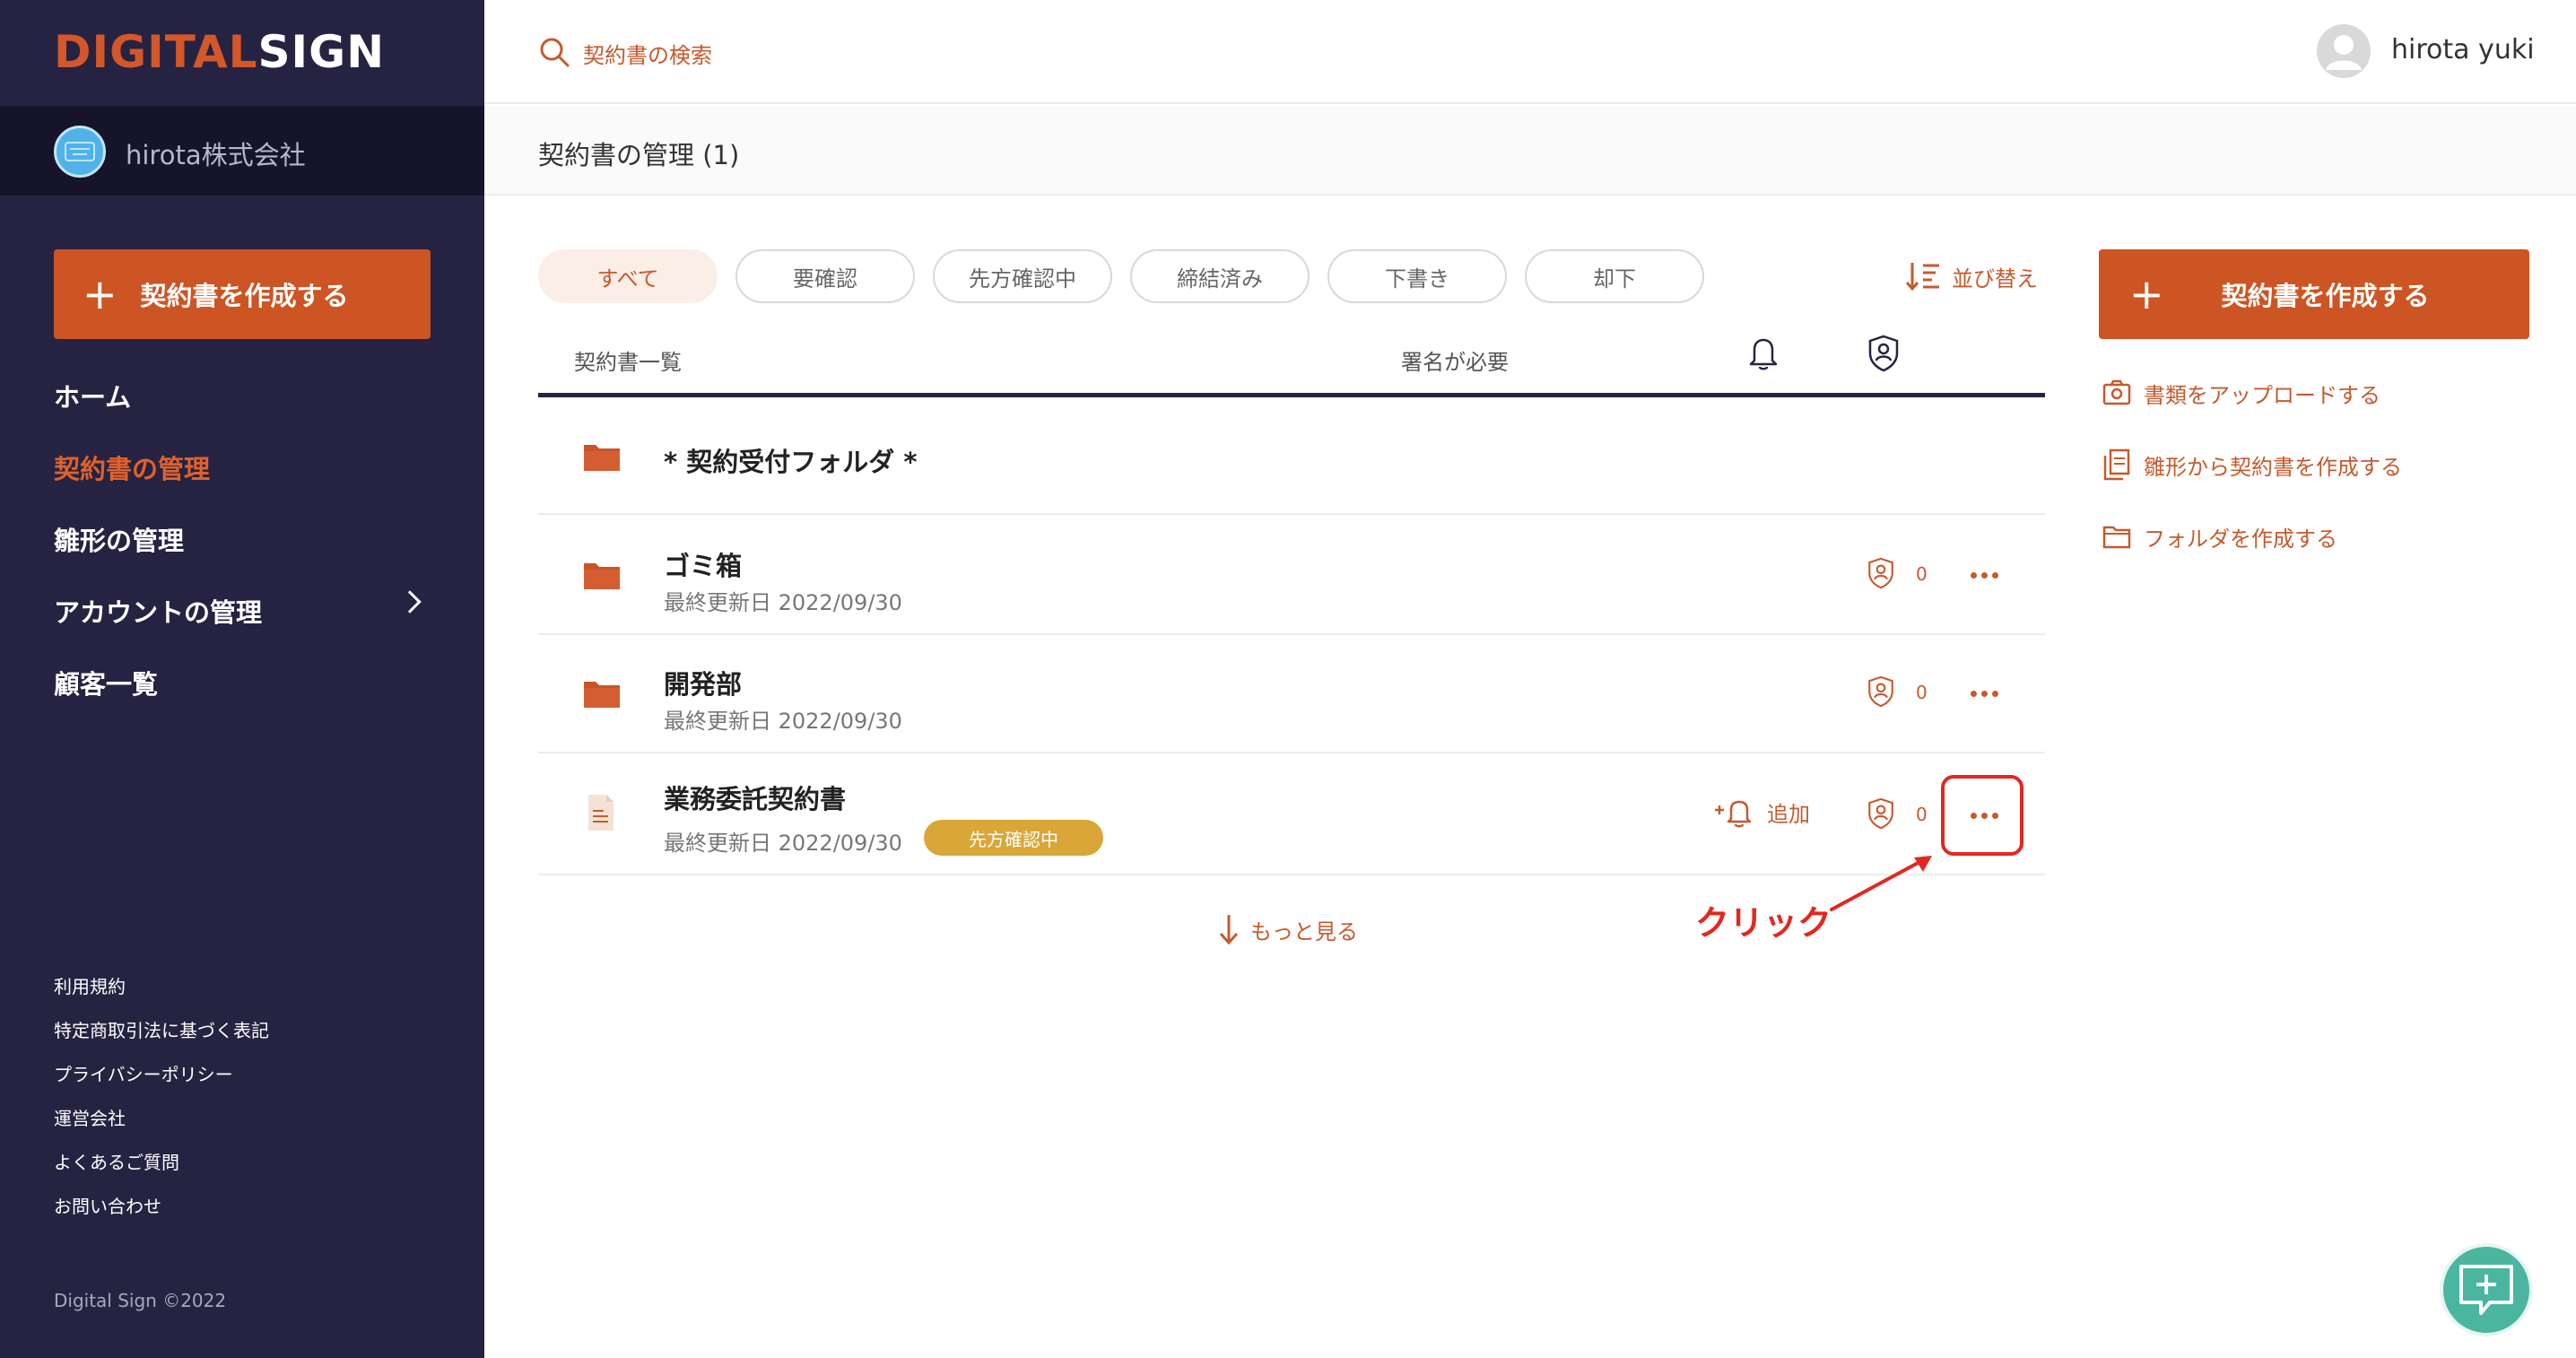  What do you see at coordinates (755, 797) in the screenshot?
I see `row-name: 業務委託契約書` at bounding box center [755, 797].